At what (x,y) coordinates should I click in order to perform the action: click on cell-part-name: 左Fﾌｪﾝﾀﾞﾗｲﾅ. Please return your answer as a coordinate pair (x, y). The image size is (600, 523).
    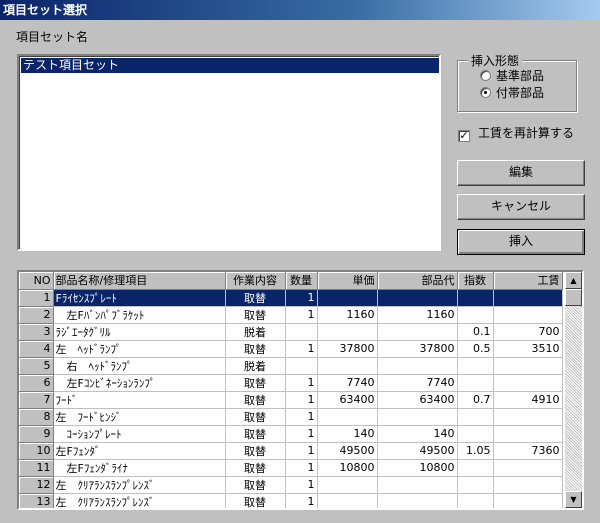
    Looking at the image, I should click on (139, 468).